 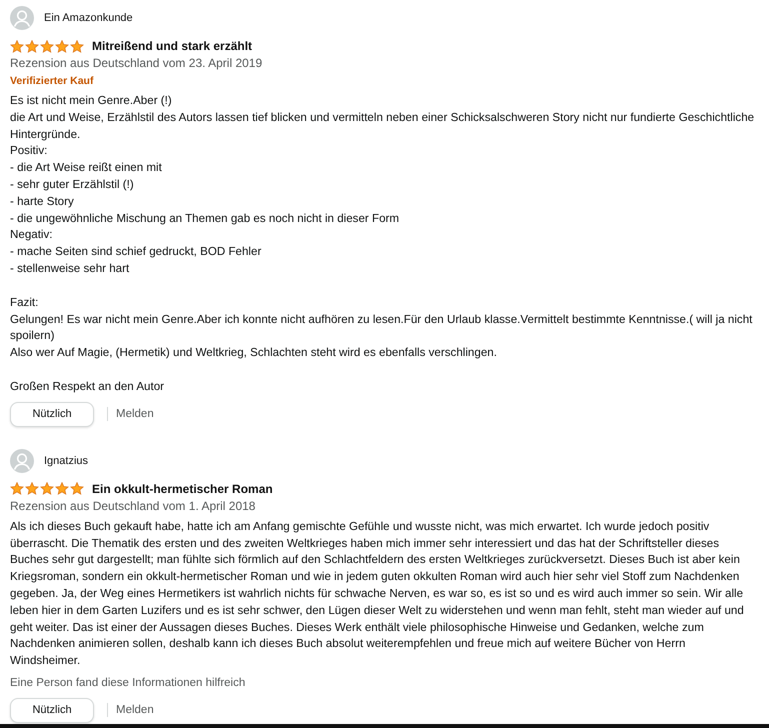 What do you see at coordinates (383, 126) in the screenshot?
I see `review-text: die Art und Weise, Erzählstil des Autors lassen tief blicken und vermitteln neben einer Schicksalschweren Story nicht nur fundierte Geschichtliche Hintergründe.` at bounding box center [383, 126].